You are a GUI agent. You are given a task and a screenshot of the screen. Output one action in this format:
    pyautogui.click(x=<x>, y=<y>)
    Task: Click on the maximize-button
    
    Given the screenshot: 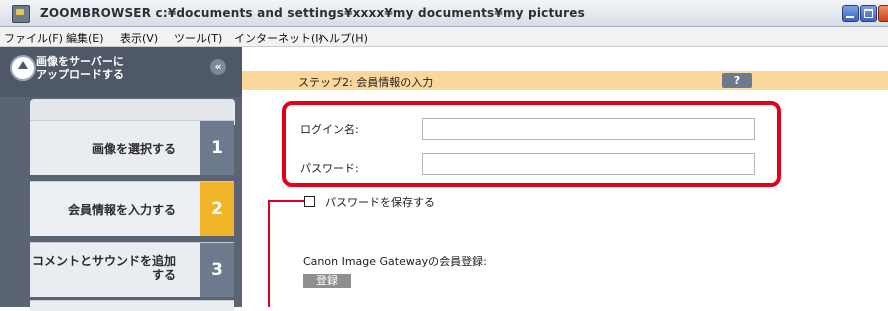 What is the action you would take?
    pyautogui.click(x=868, y=13)
    